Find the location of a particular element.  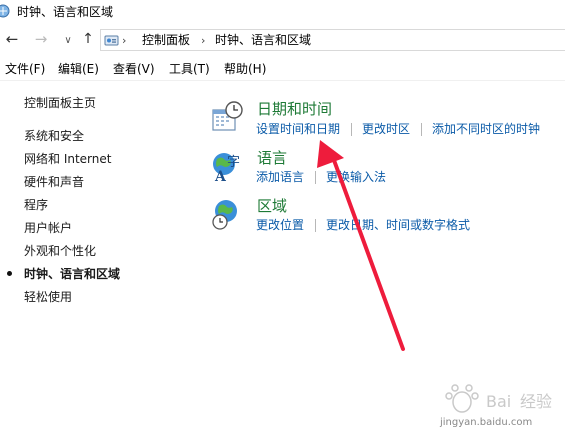

sidebar-home-link: 控制面板主页 is located at coordinates (60, 103).